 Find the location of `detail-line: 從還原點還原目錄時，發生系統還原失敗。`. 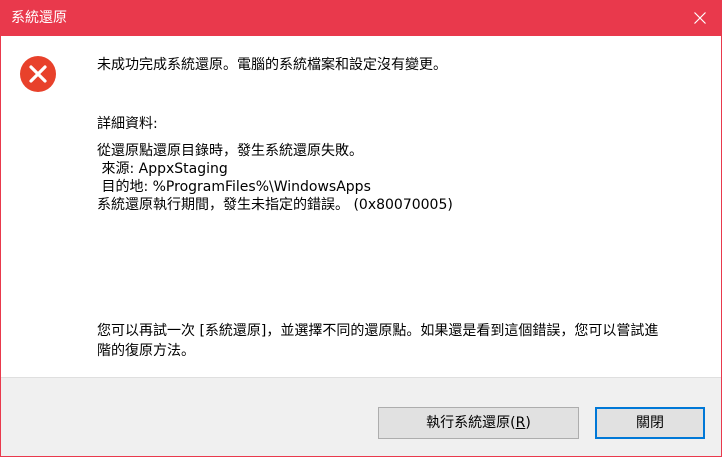

detail-line: 從還原點還原目錄時，發生系統還原失敗。 is located at coordinates (230, 151).